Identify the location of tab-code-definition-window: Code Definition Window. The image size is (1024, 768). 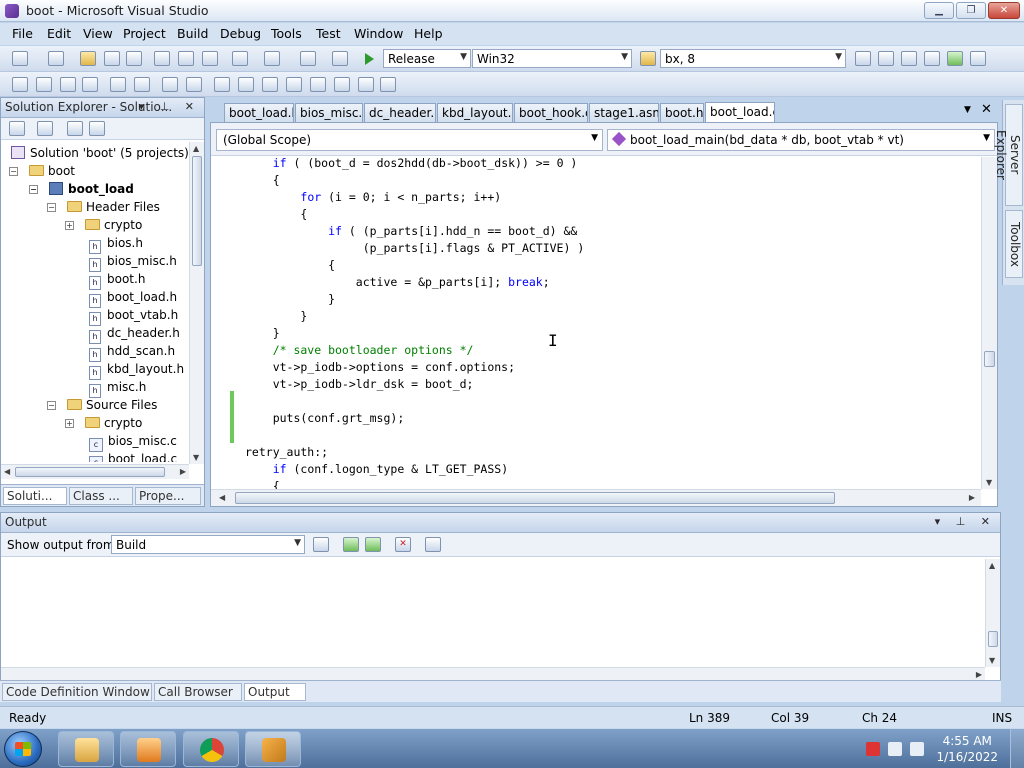
(77, 692).